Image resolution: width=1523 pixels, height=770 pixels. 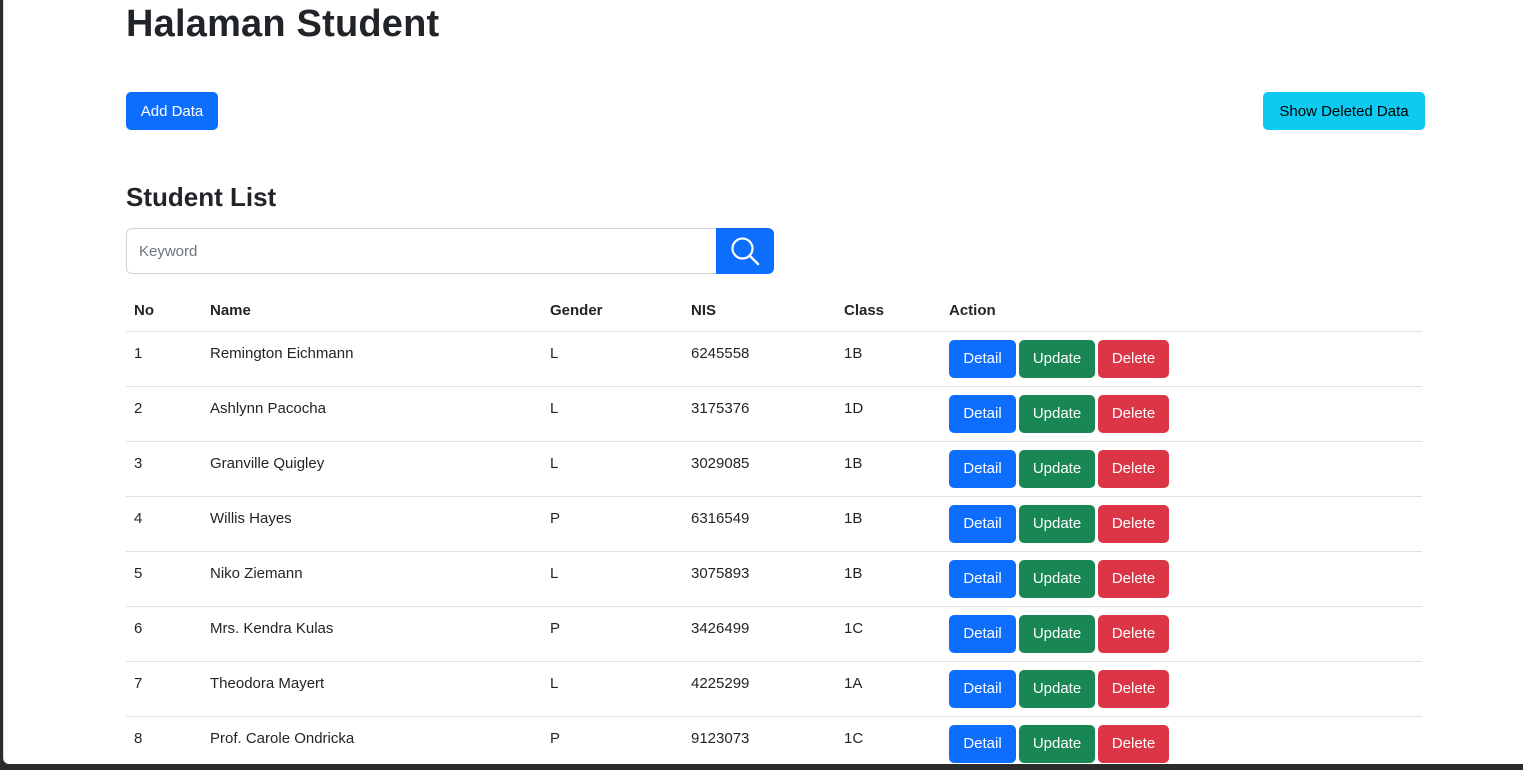 What do you see at coordinates (201, 197) in the screenshot?
I see `student-list-title: Student List` at bounding box center [201, 197].